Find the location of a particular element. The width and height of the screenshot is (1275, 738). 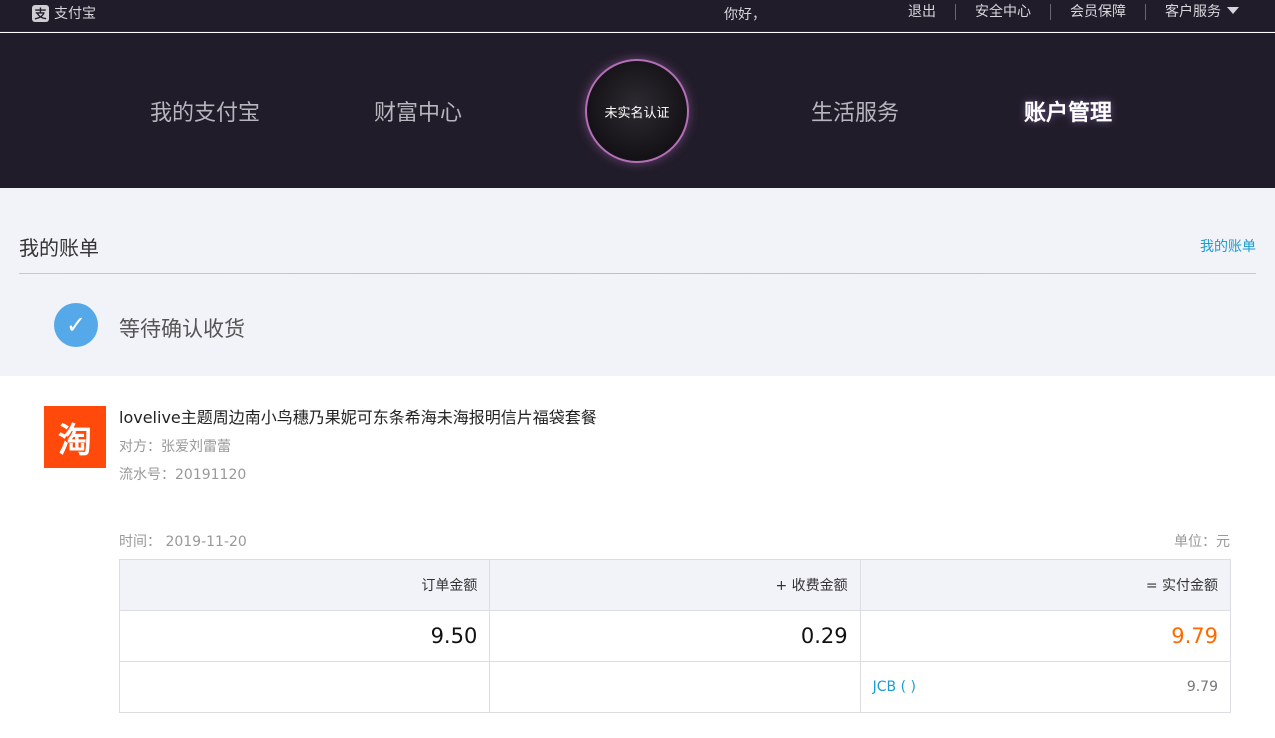

alipay-logo-text: 支付宝 is located at coordinates (75, 14).